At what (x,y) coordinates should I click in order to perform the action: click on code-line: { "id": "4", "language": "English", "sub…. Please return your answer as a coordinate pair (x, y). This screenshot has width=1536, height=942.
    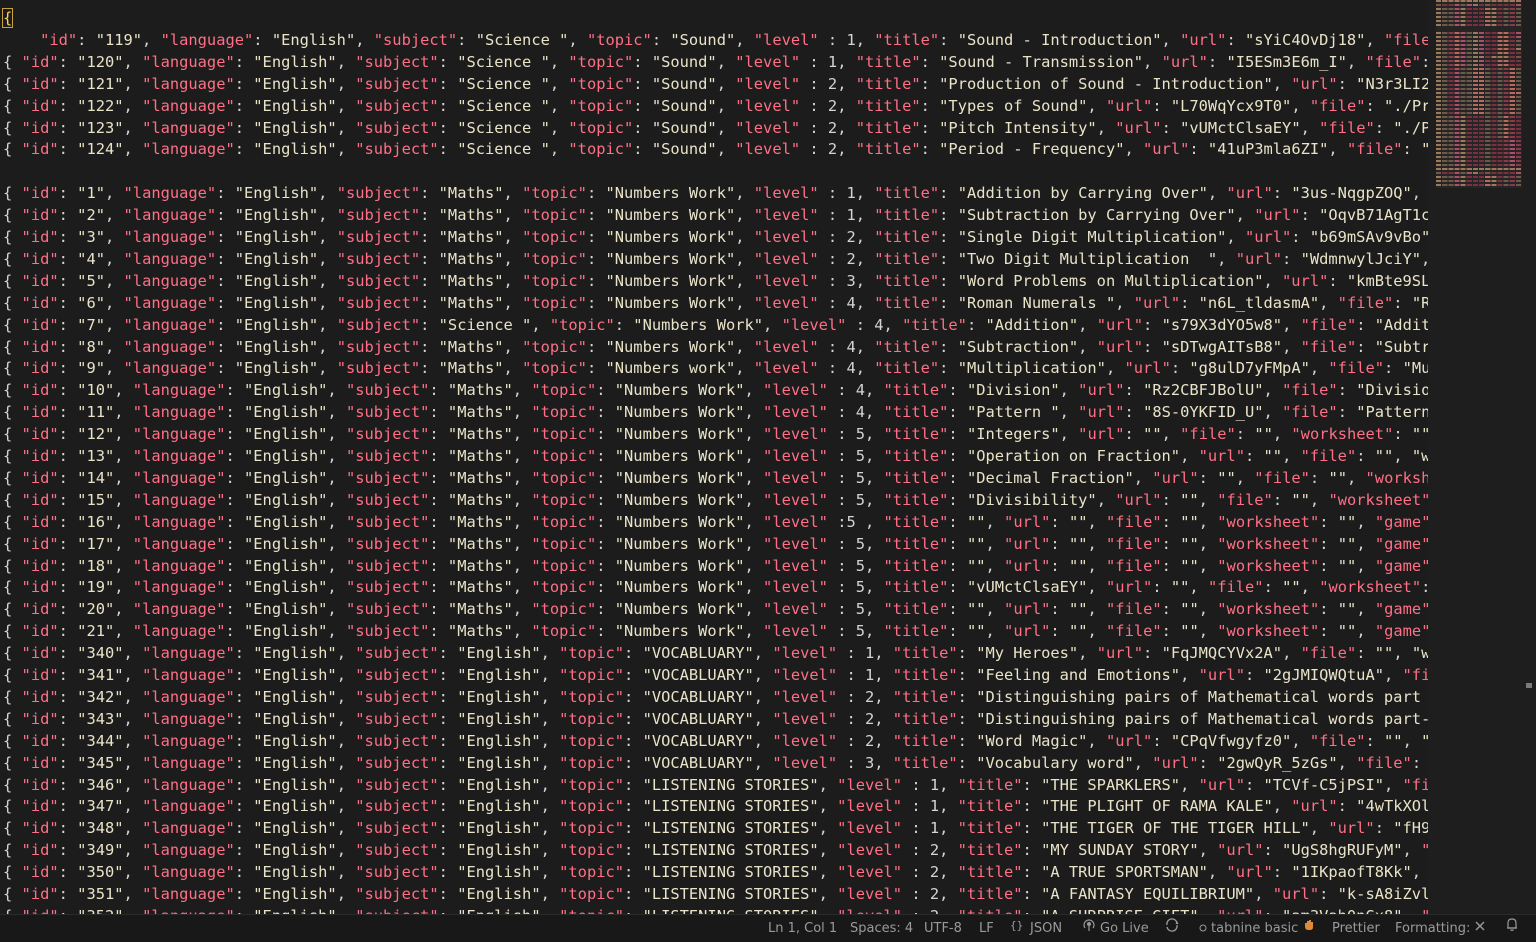
    Looking at the image, I should click on (715, 259).